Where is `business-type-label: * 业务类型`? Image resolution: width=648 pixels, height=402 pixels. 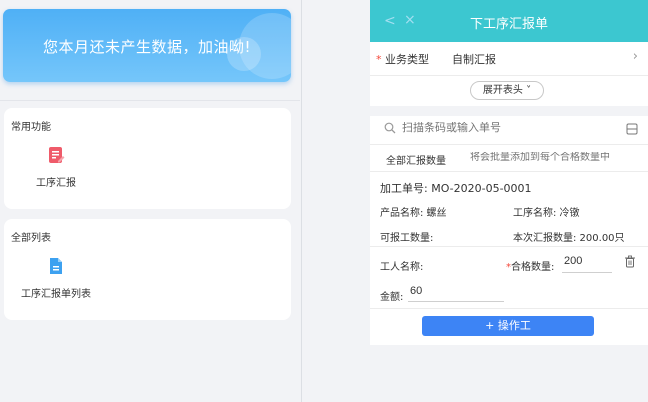
business-type-label: * 业务类型 is located at coordinates (402, 59).